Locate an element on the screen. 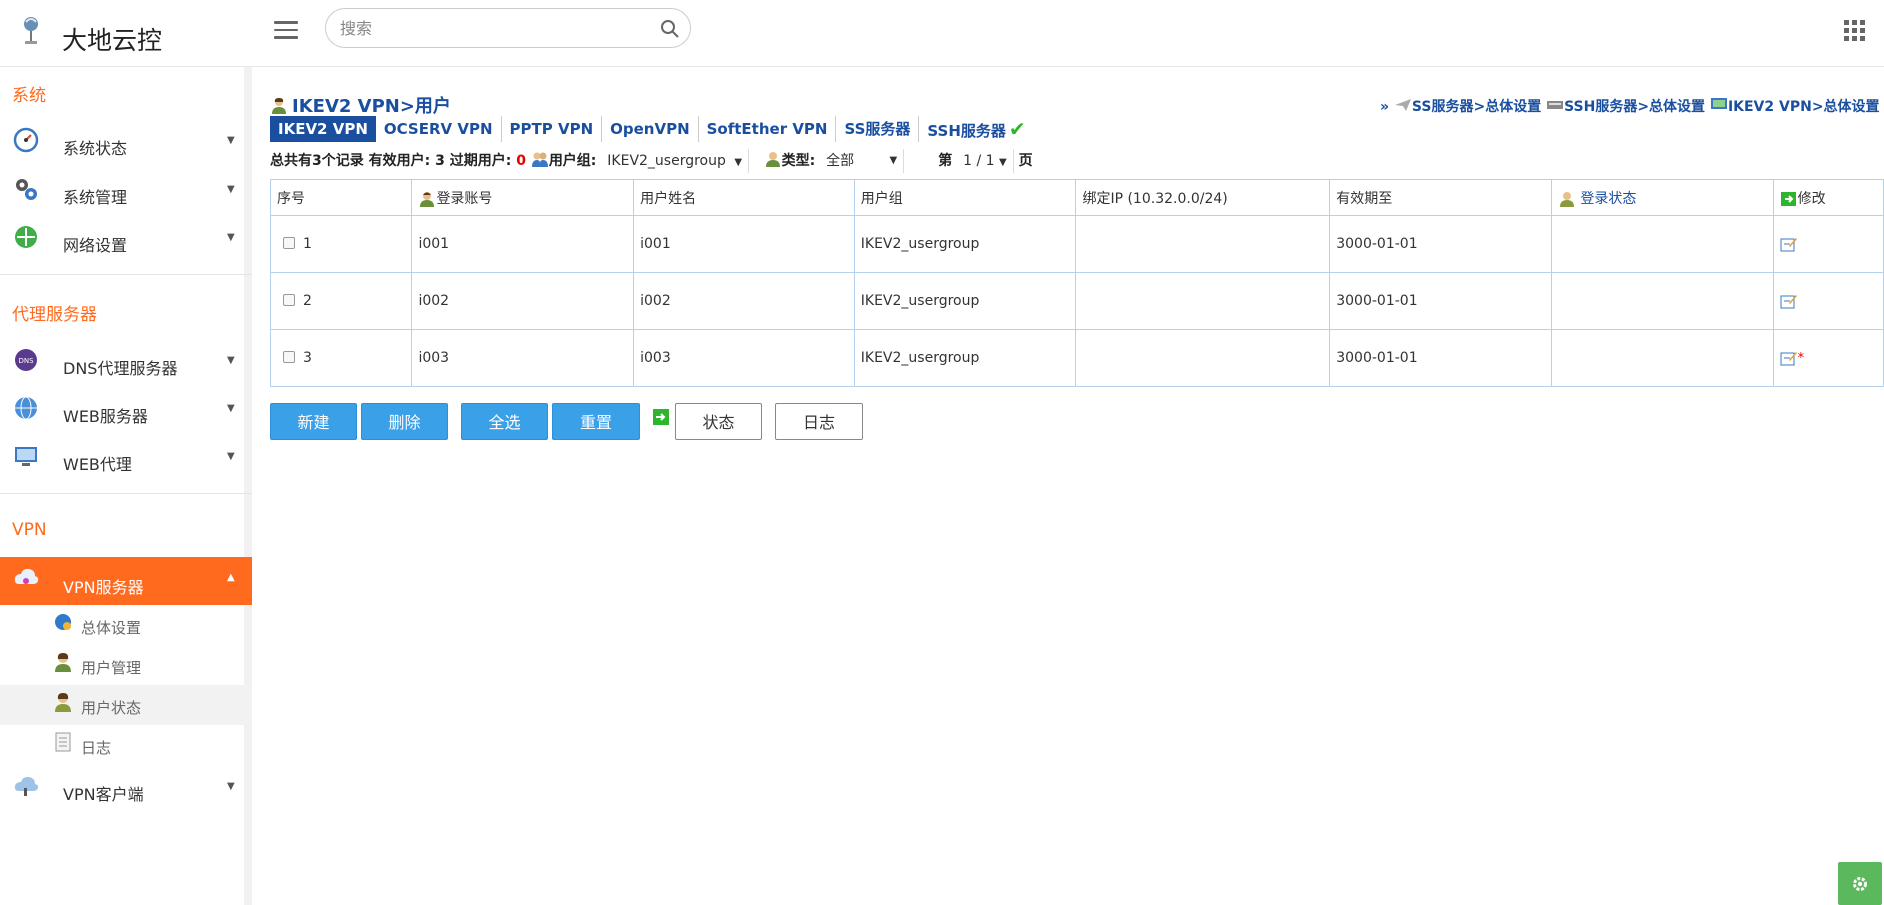  sidebar-item-system-status: 系统状态 ▼ is located at coordinates (126, 144).